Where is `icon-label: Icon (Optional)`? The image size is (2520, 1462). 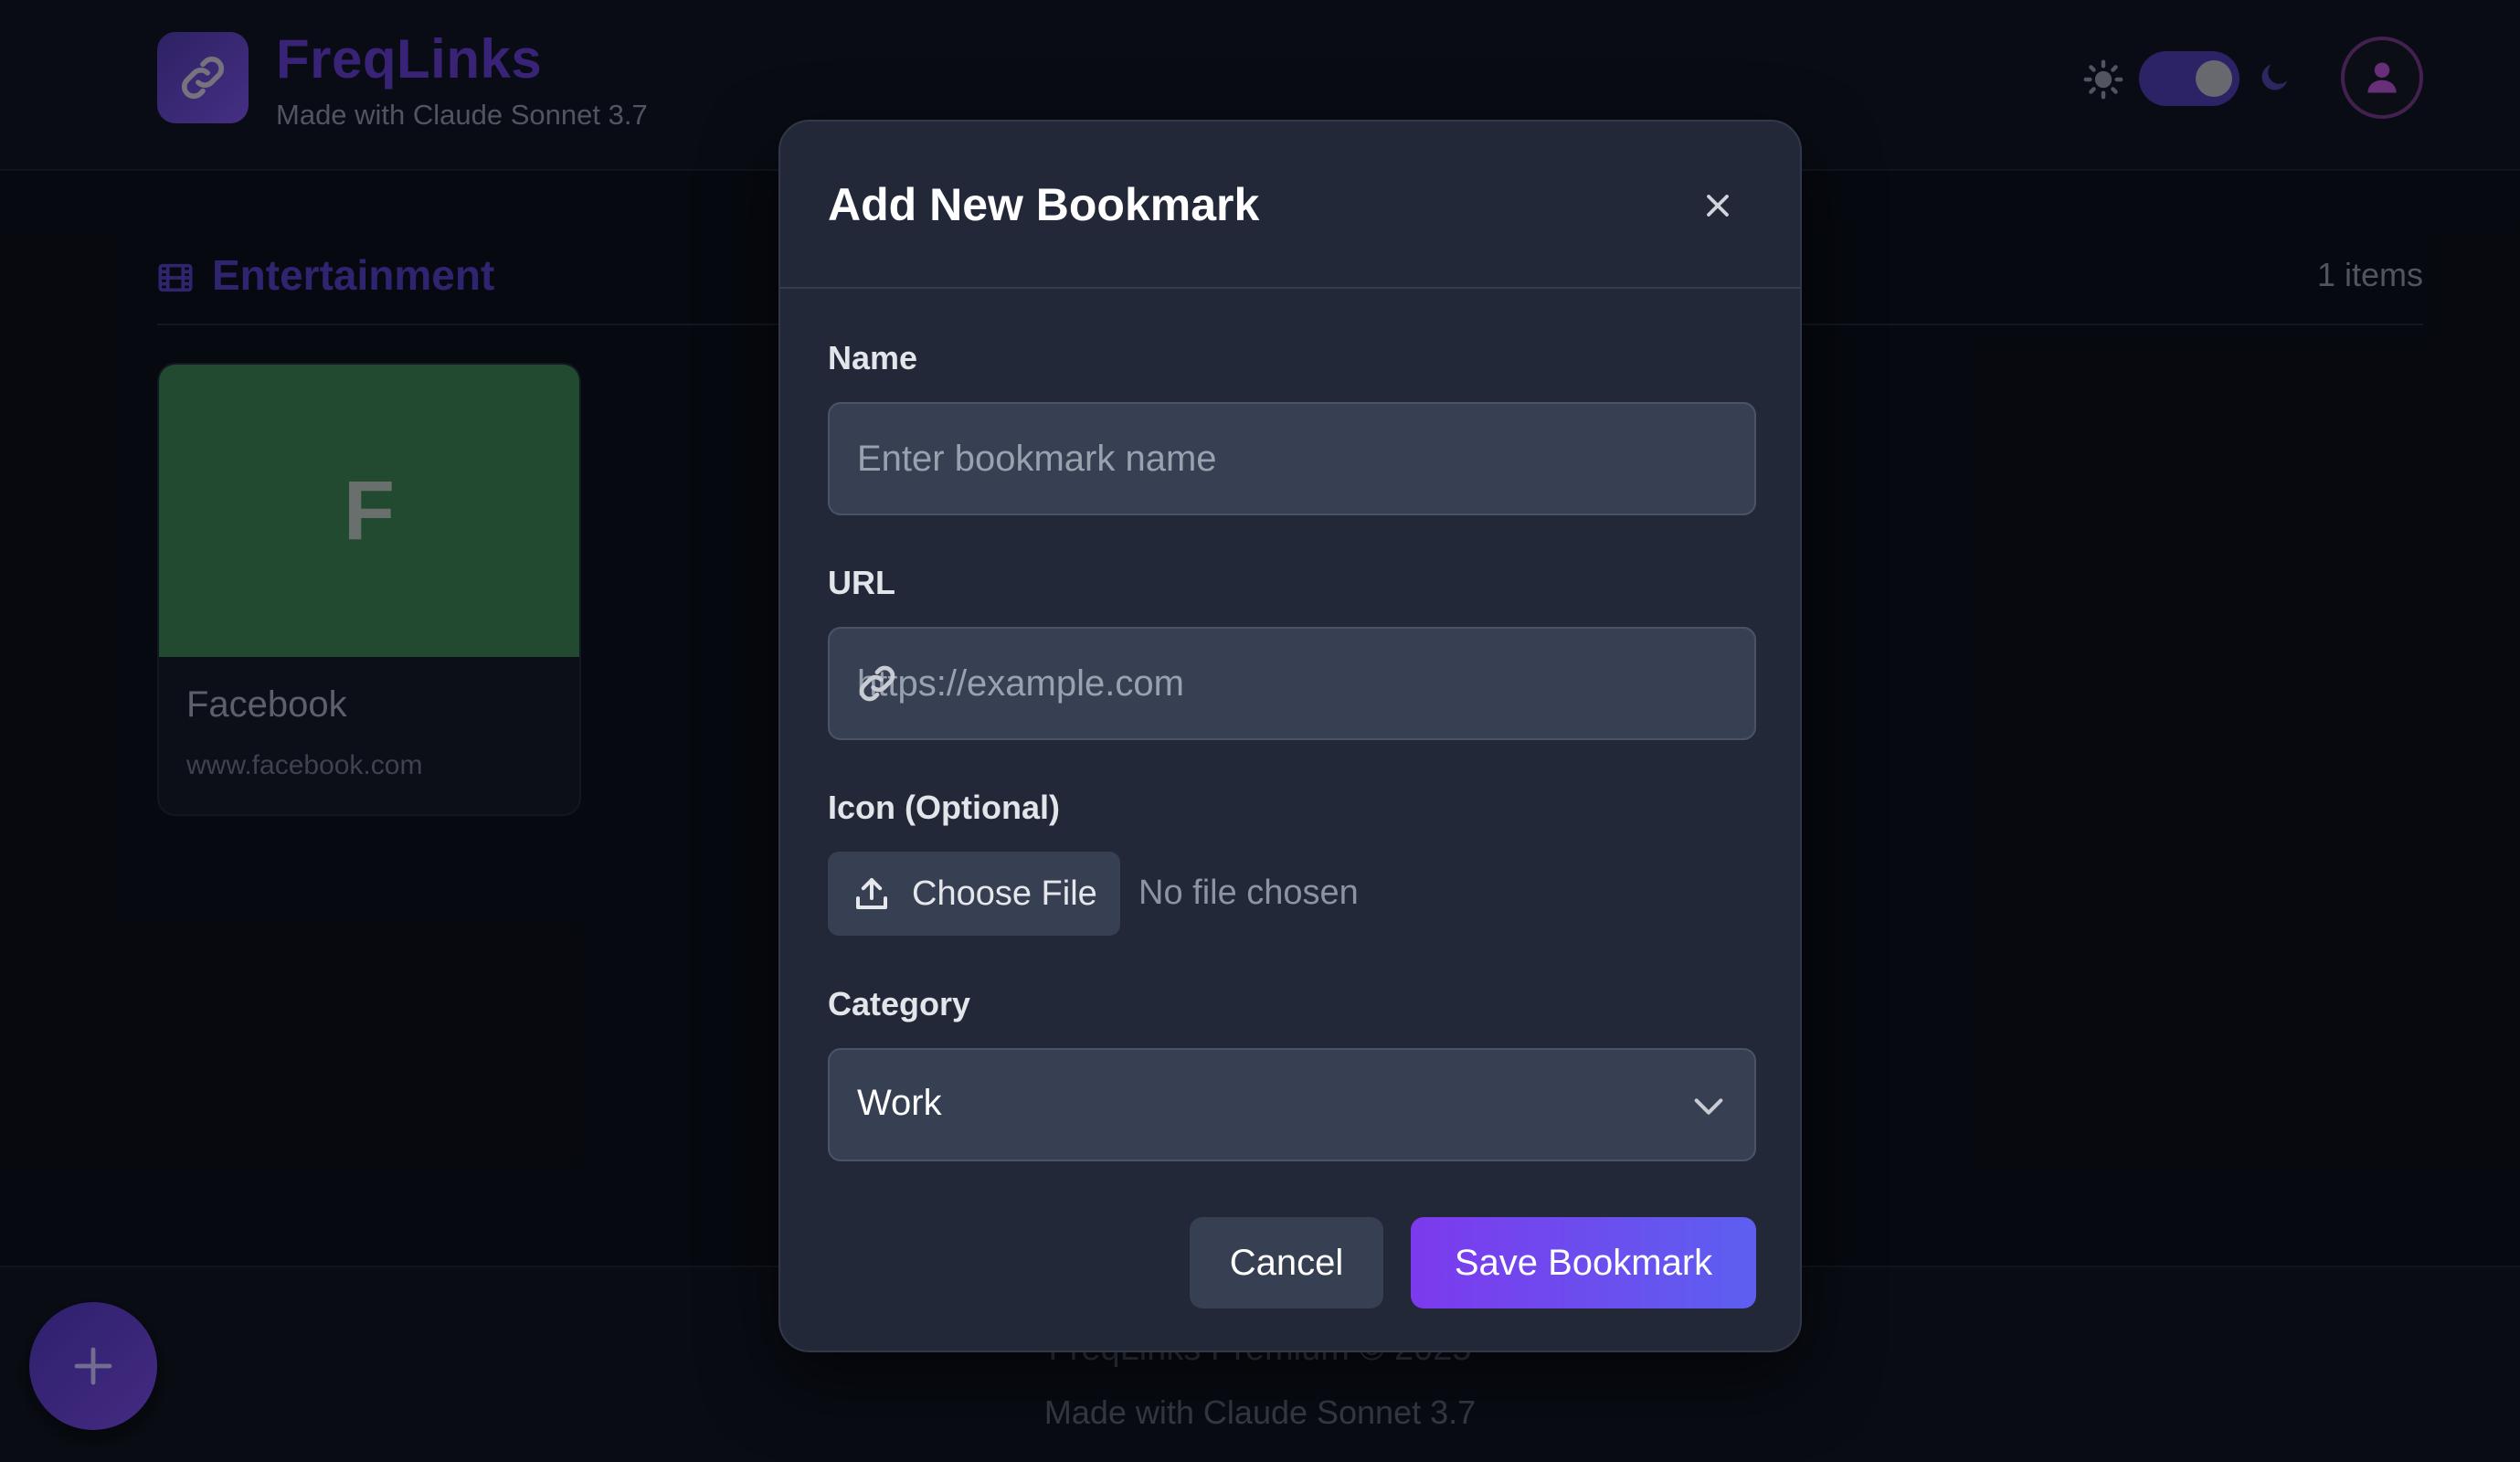 icon-label: Icon (Optional) is located at coordinates (944, 807).